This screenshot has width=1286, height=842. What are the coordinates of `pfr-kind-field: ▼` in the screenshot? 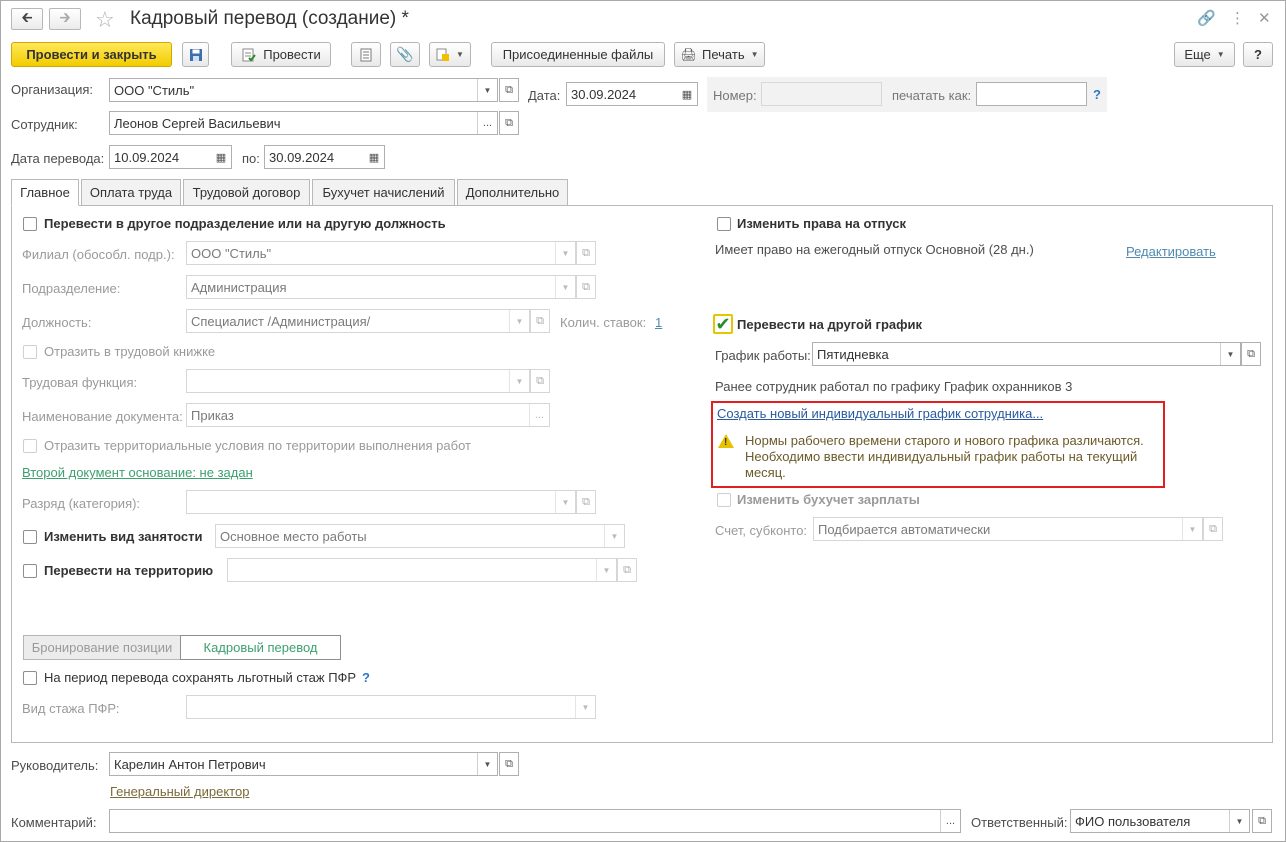 It's located at (391, 707).